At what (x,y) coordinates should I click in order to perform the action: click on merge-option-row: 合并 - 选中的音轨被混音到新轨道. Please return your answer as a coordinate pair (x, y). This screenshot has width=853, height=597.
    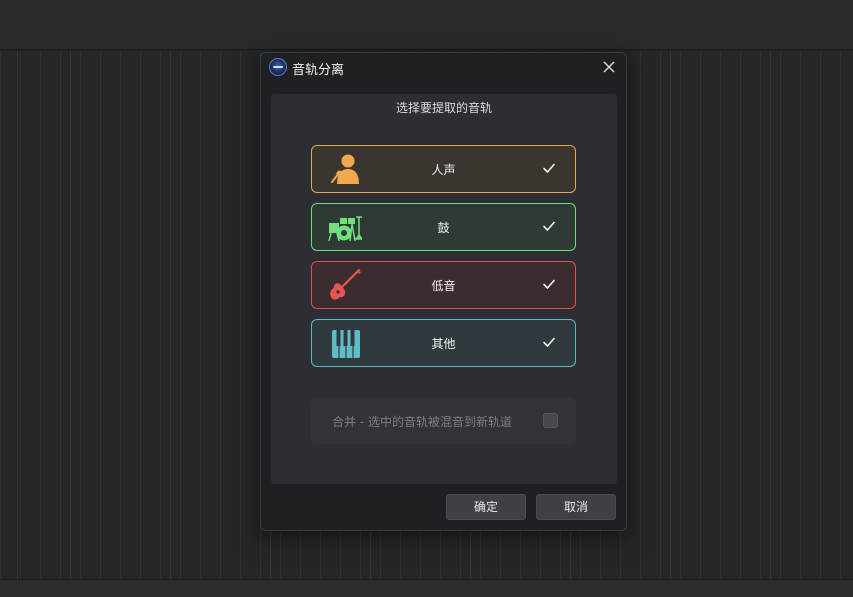
    Looking at the image, I should click on (443, 420).